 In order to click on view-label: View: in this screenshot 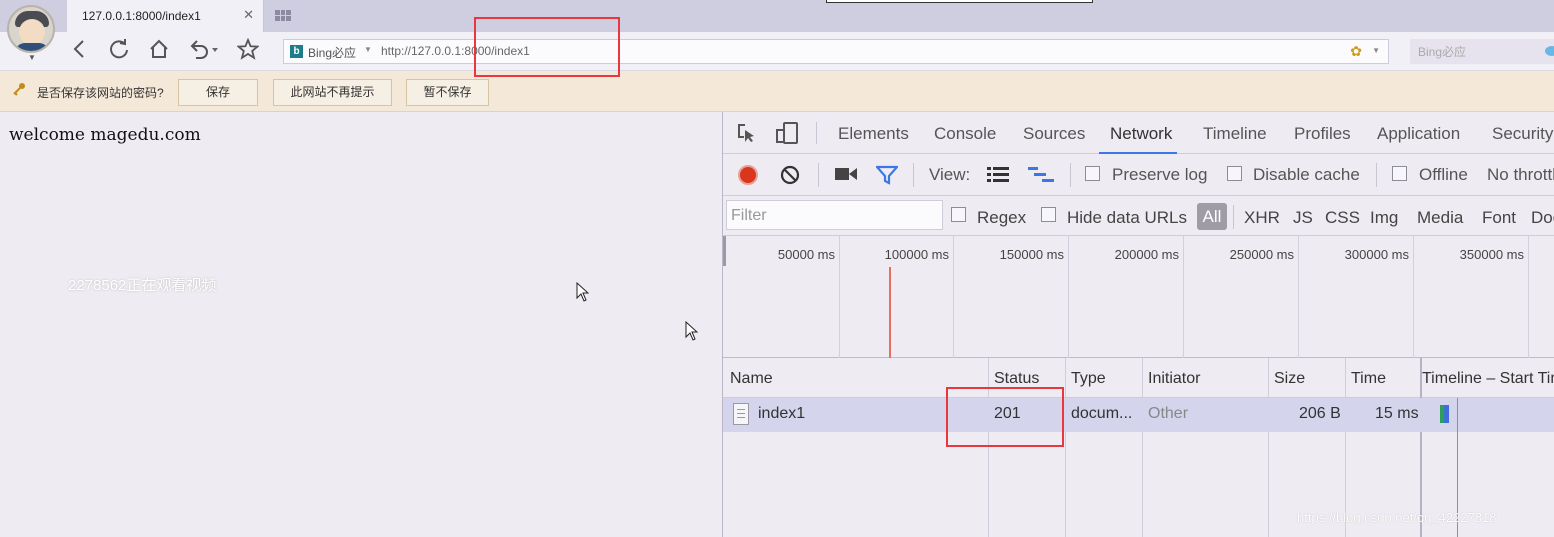, I will do `click(950, 174)`.